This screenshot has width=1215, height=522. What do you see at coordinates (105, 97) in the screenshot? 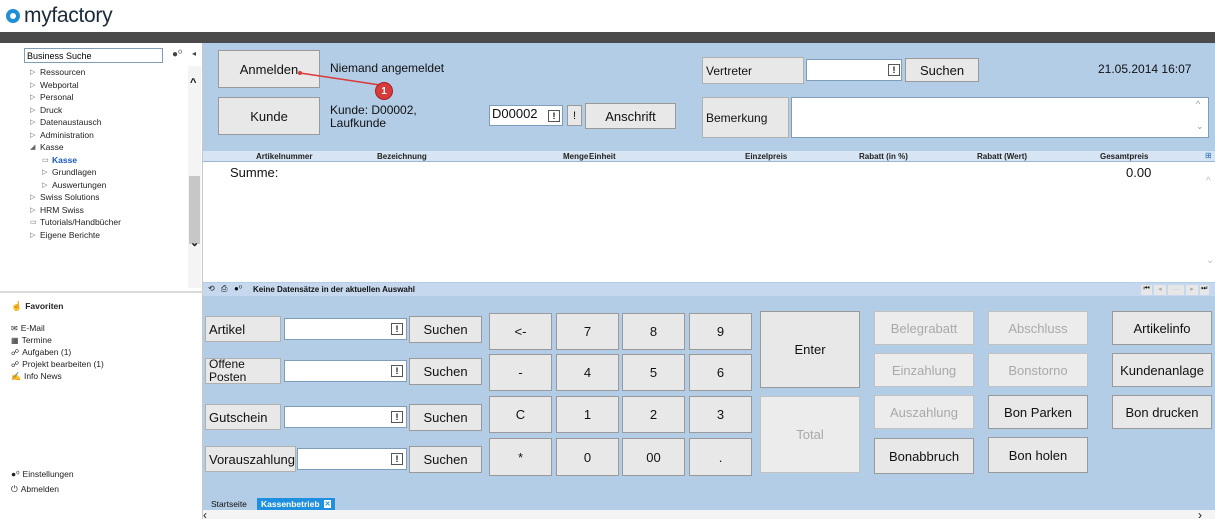
I see `tree-item: ▷ Personal` at bounding box center [105, 97].